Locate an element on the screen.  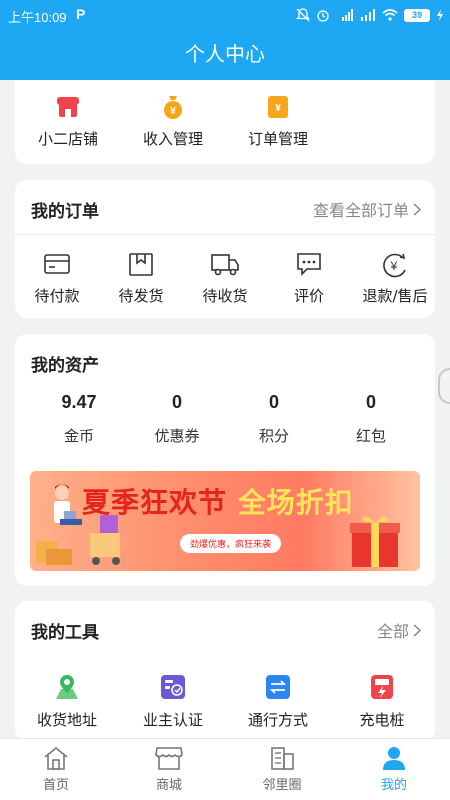
shop-item-income: ¥ 收入管理 is located at coordinates (173, 121).